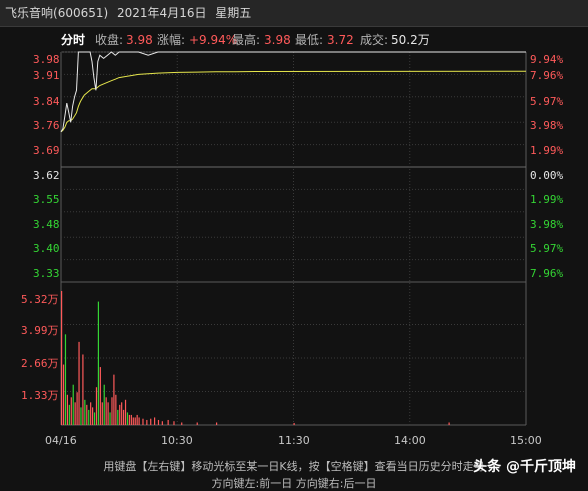  What do you see at coordinates (410, 440) in the screenshot?
I see `time-tick-1400: 14:00` at bounding box center [410, 440].